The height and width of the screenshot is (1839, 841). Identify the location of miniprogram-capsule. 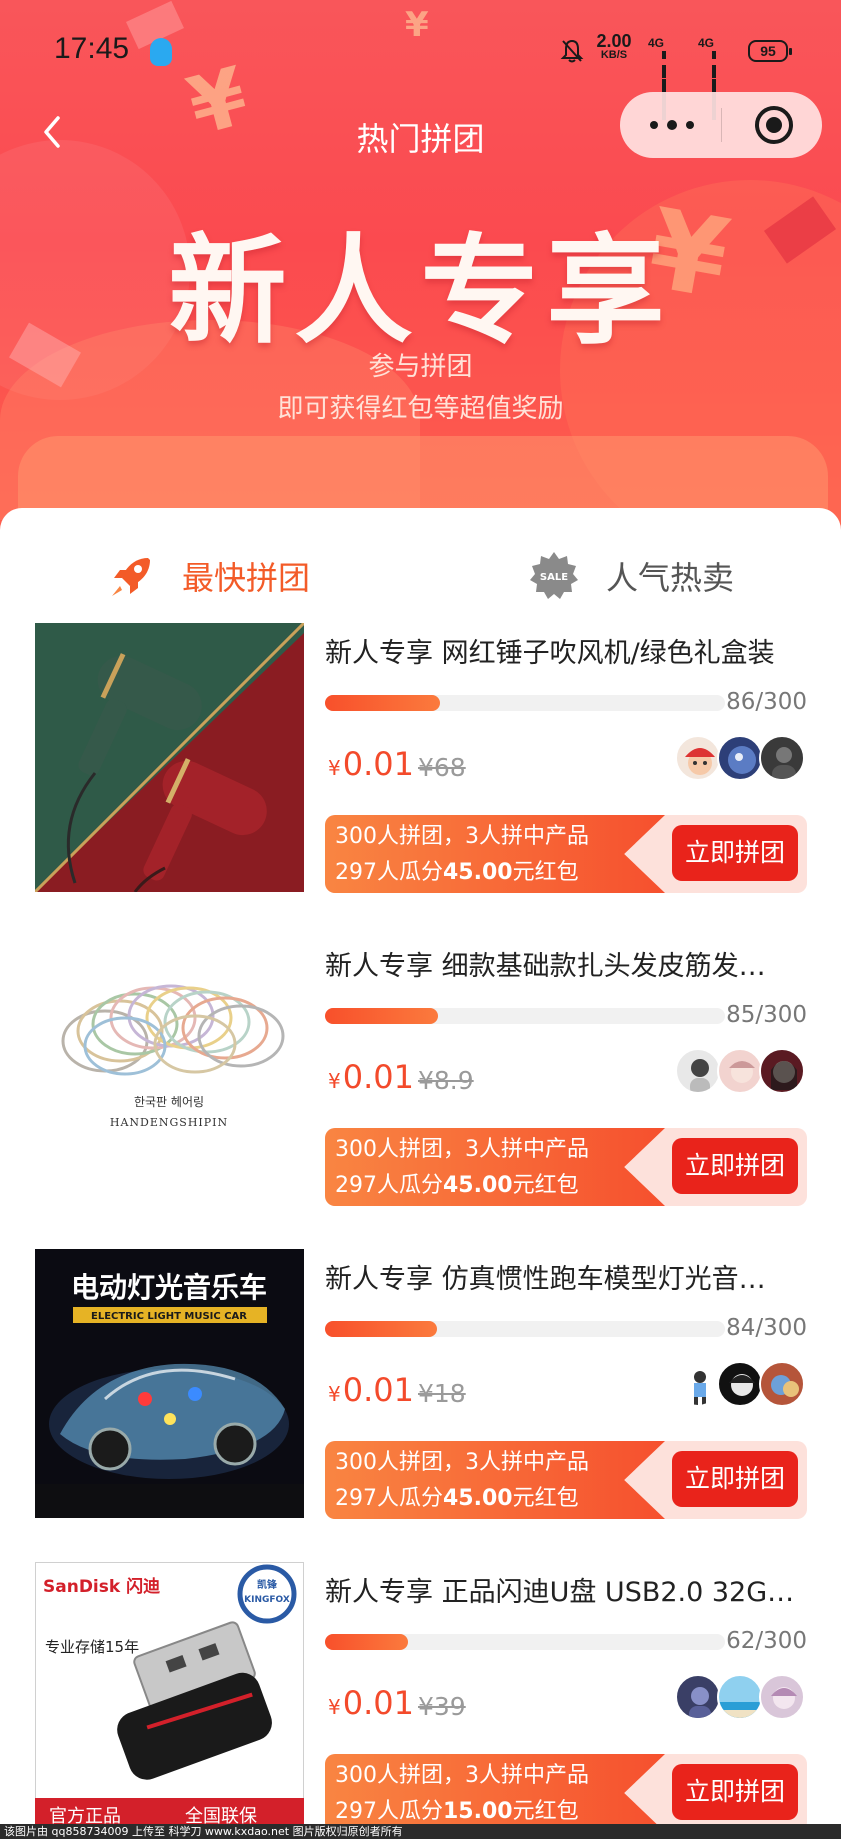
(721, 125).